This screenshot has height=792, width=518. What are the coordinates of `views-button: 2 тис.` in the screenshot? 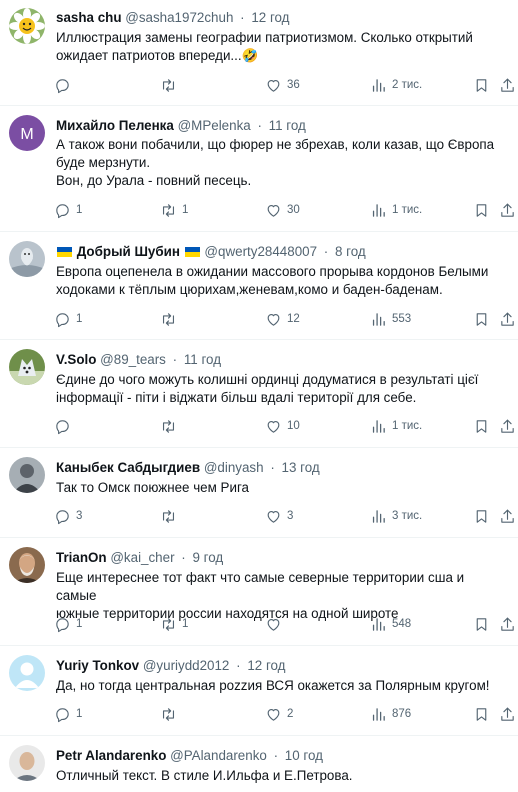 It's located at (396, 85).